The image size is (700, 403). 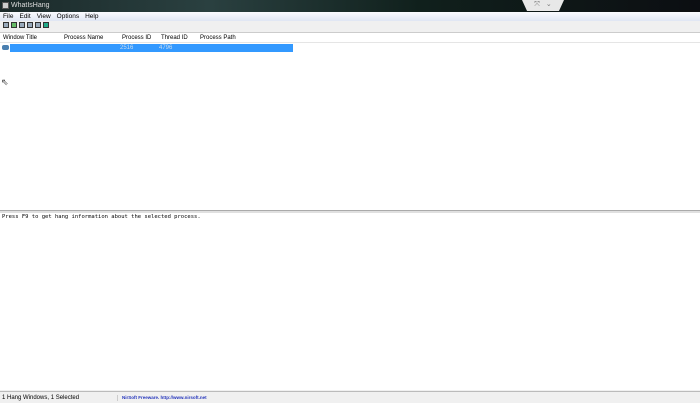 I want to click on status-count: 1 Hang Windows, 1 Selected, so click(x=59, y=397).